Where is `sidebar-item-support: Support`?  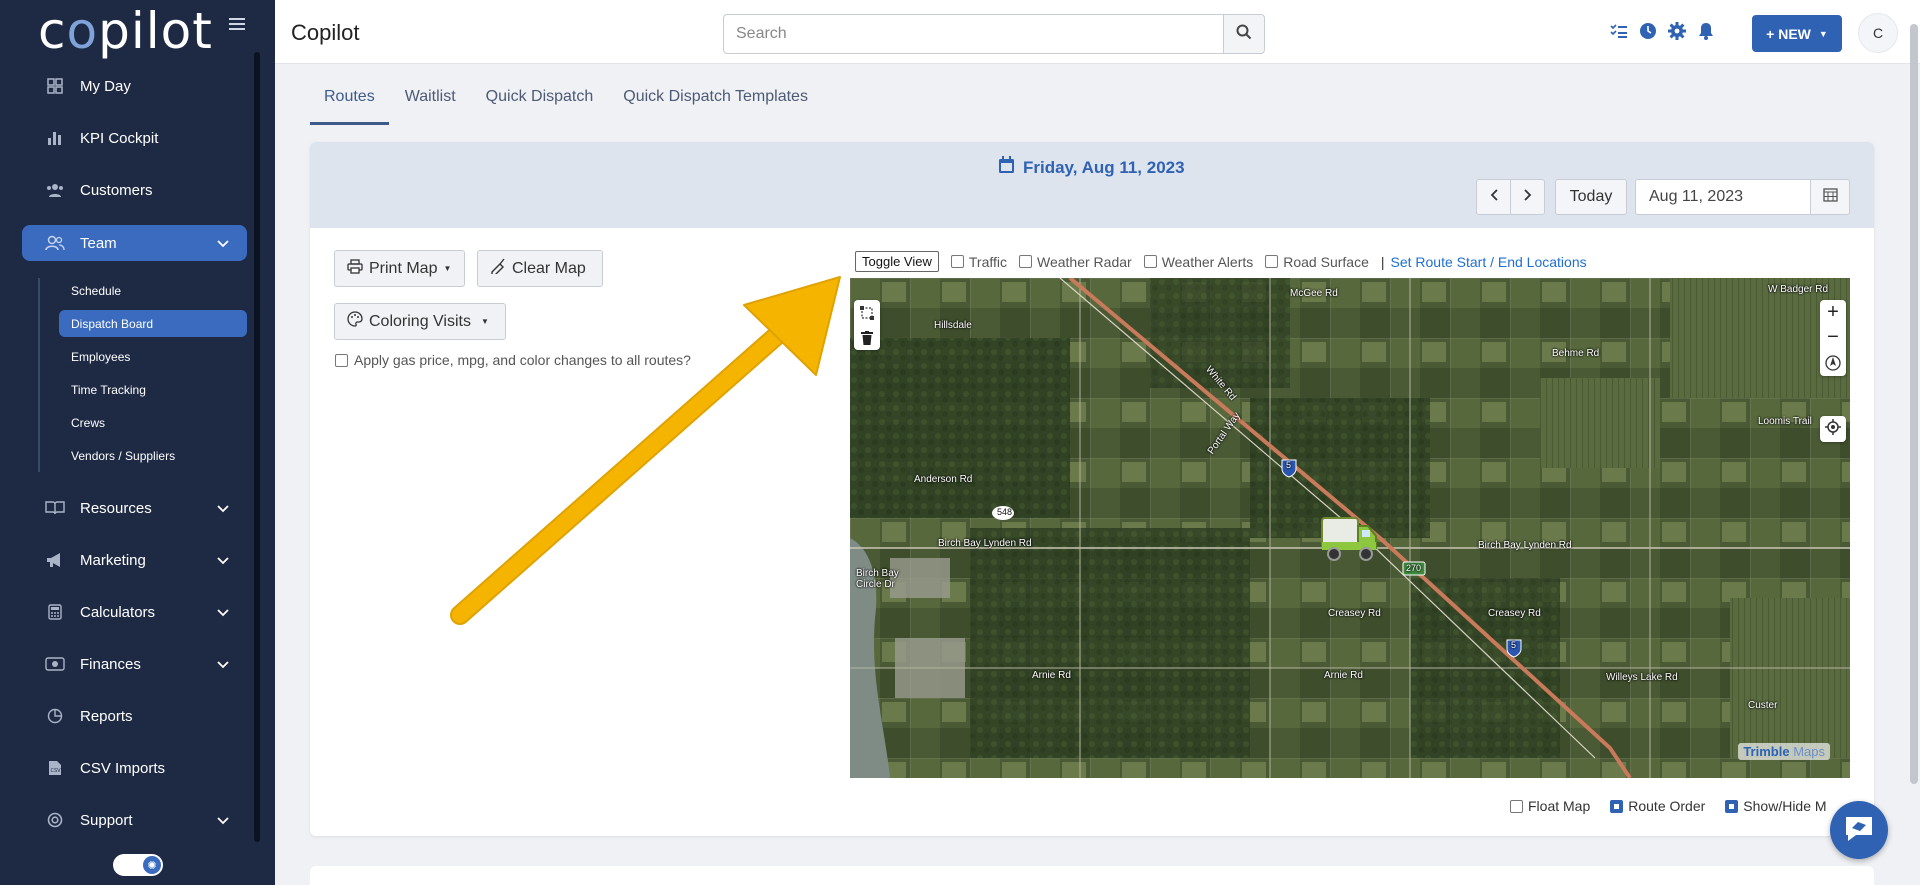 sidebar-item-support: Support is located at coordinates (134, 820).